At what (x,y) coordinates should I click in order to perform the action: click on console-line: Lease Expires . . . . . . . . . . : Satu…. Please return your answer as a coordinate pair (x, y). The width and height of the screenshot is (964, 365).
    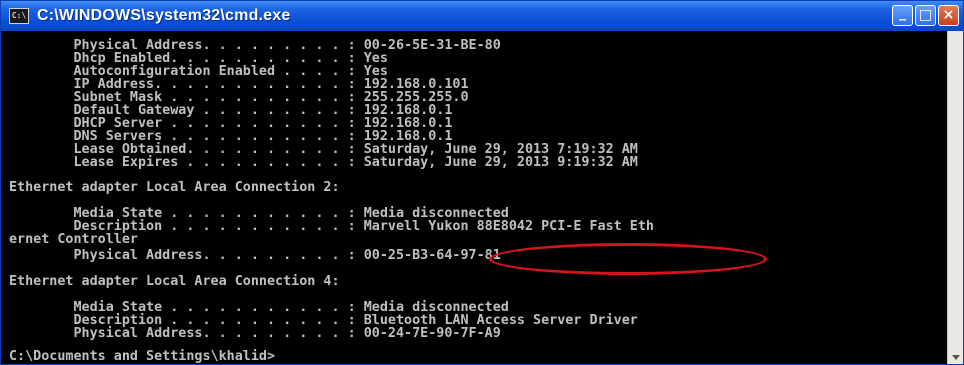
    Looking at the image, I should click on (323, 162).